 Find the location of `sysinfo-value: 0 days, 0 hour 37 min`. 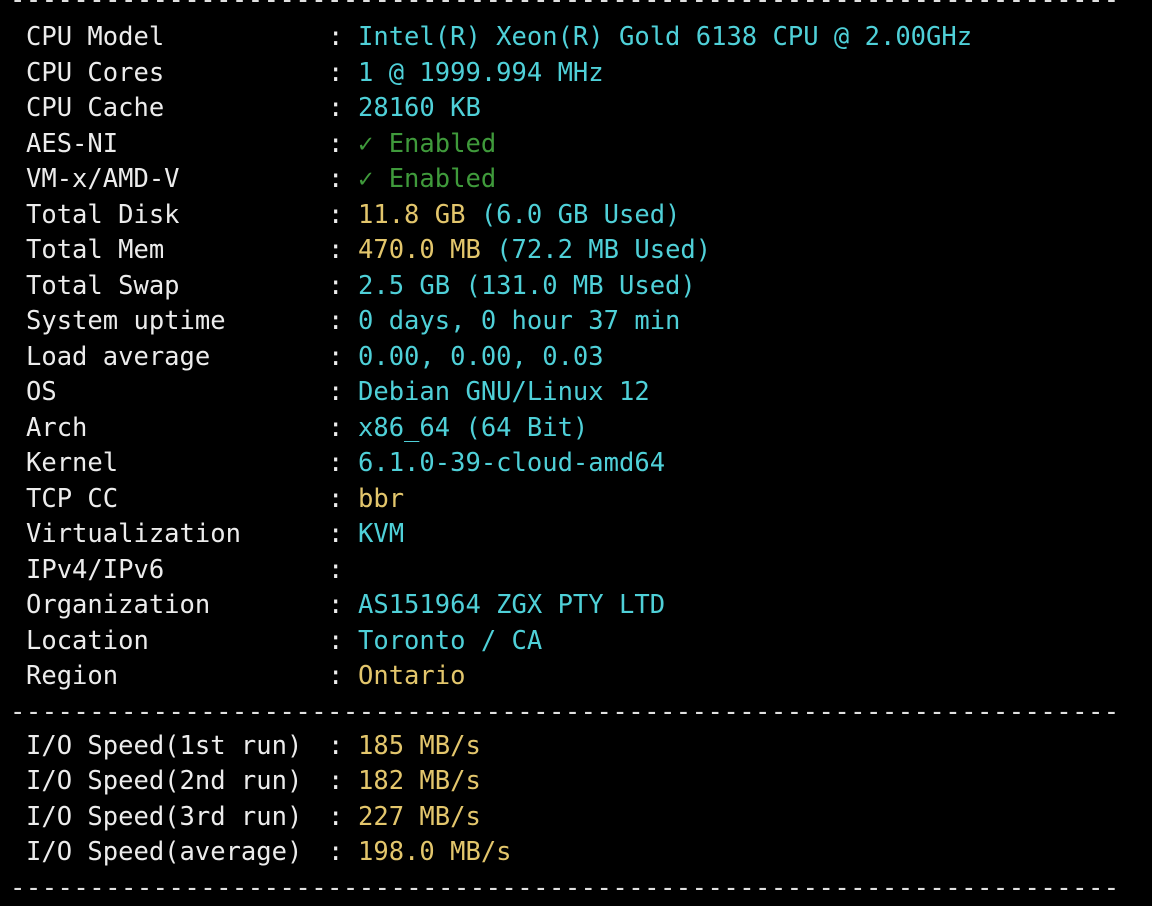

sysinfo-value: 0 days, 0 hour 37 min is located at coordinates (519, 322).